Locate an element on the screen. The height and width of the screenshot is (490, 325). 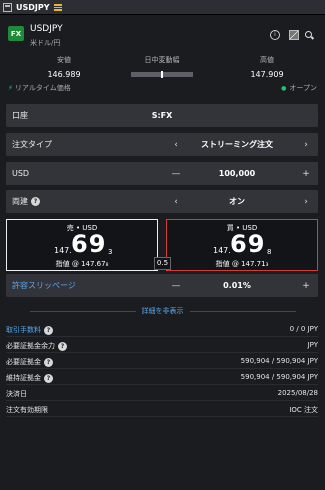
info-icon: i is located at coordinates (275, 35).